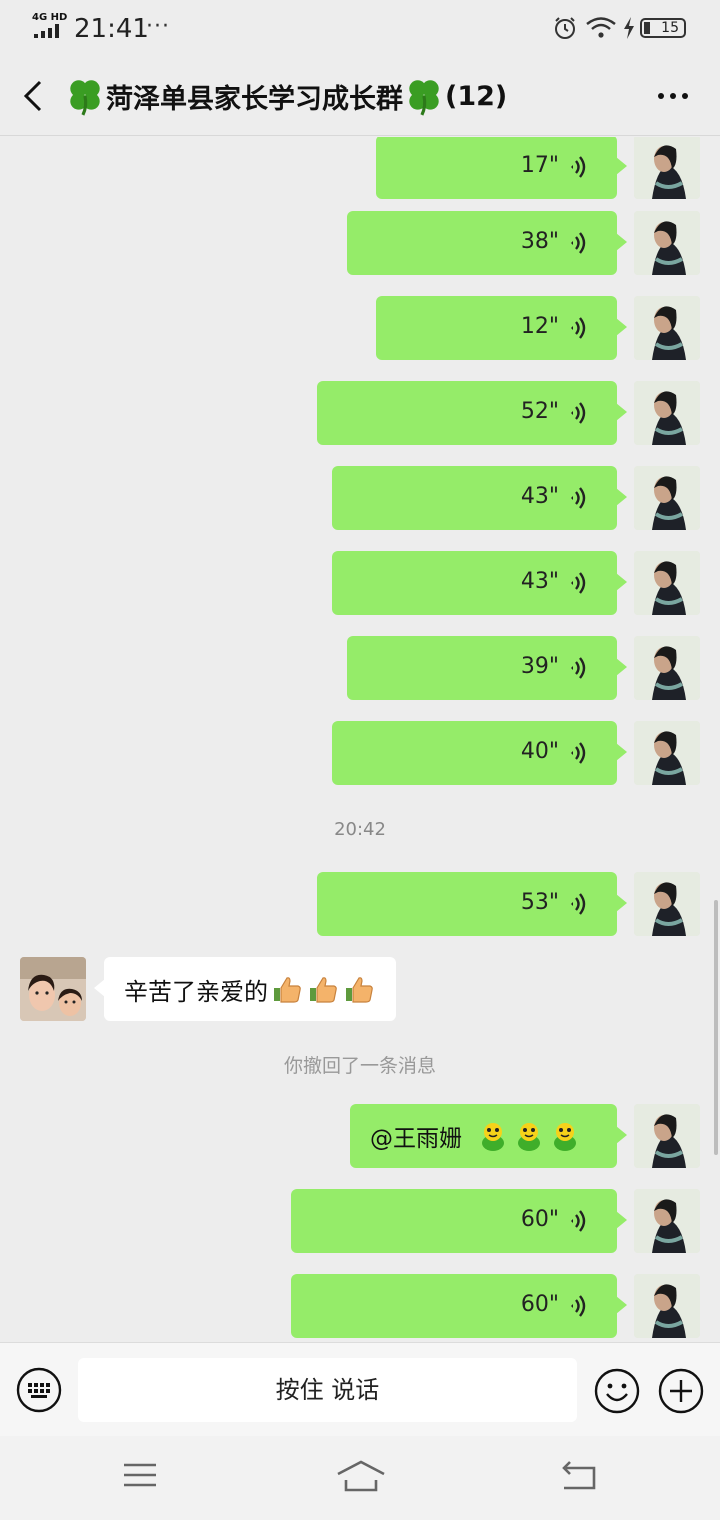 The width and height of the screenshot is (720, 1520). I want to click on voice-bubble: 53", so click(472, 904).